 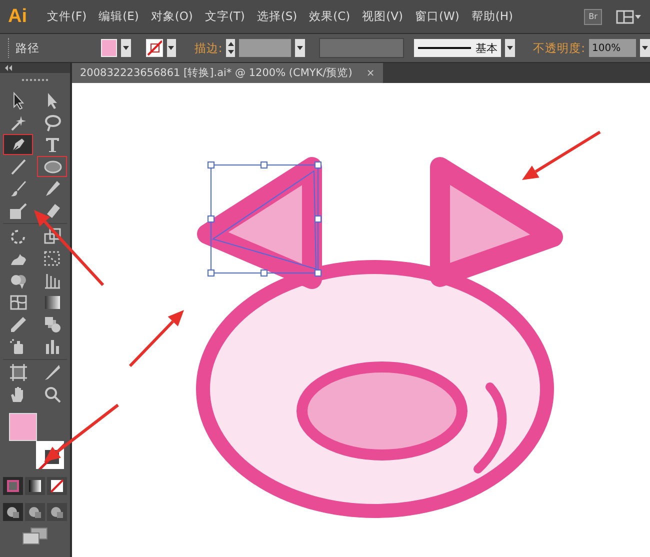 What do you see at coordinates (23, 427) in the screenshot?
I see `fill-color-swatch` at bounding box center [23, 427].